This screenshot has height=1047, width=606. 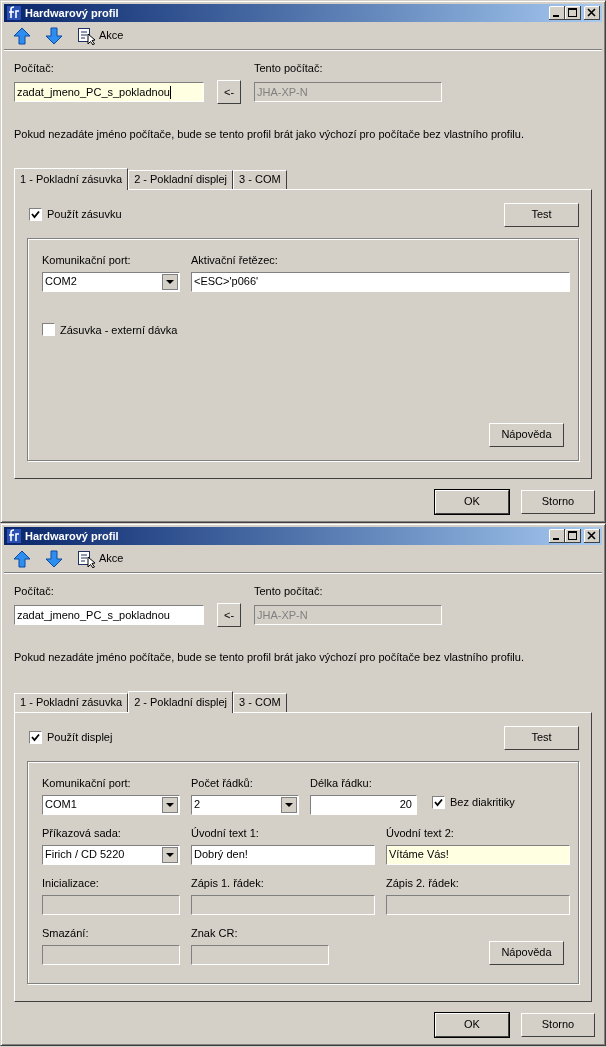 I want to click on checkbox-label: Bez diakritiky, so click(x=482, y=802).